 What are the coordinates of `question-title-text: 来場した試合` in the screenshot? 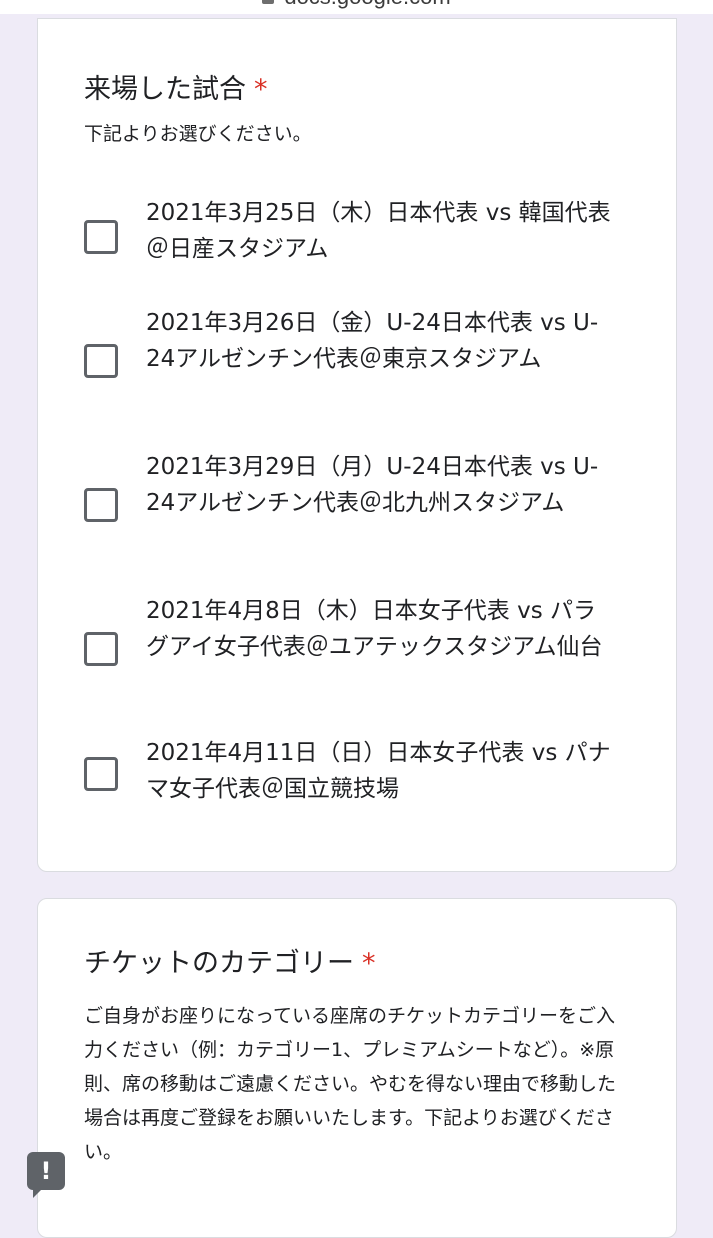 It's located at (165, 89).